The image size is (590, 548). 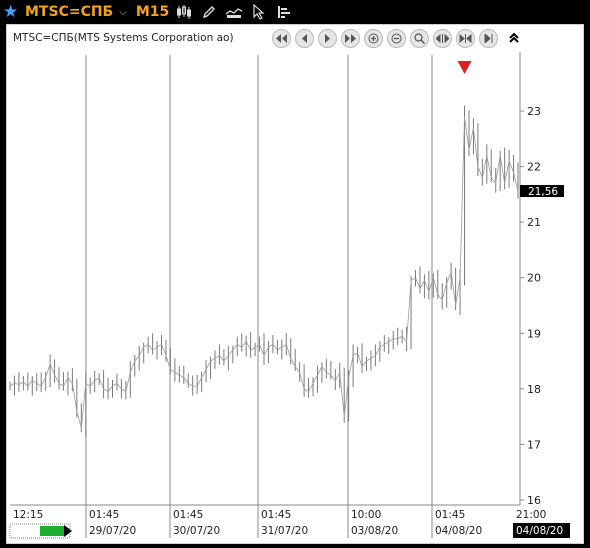 I want to click on pencil-icon, so click(x=209, y=12).